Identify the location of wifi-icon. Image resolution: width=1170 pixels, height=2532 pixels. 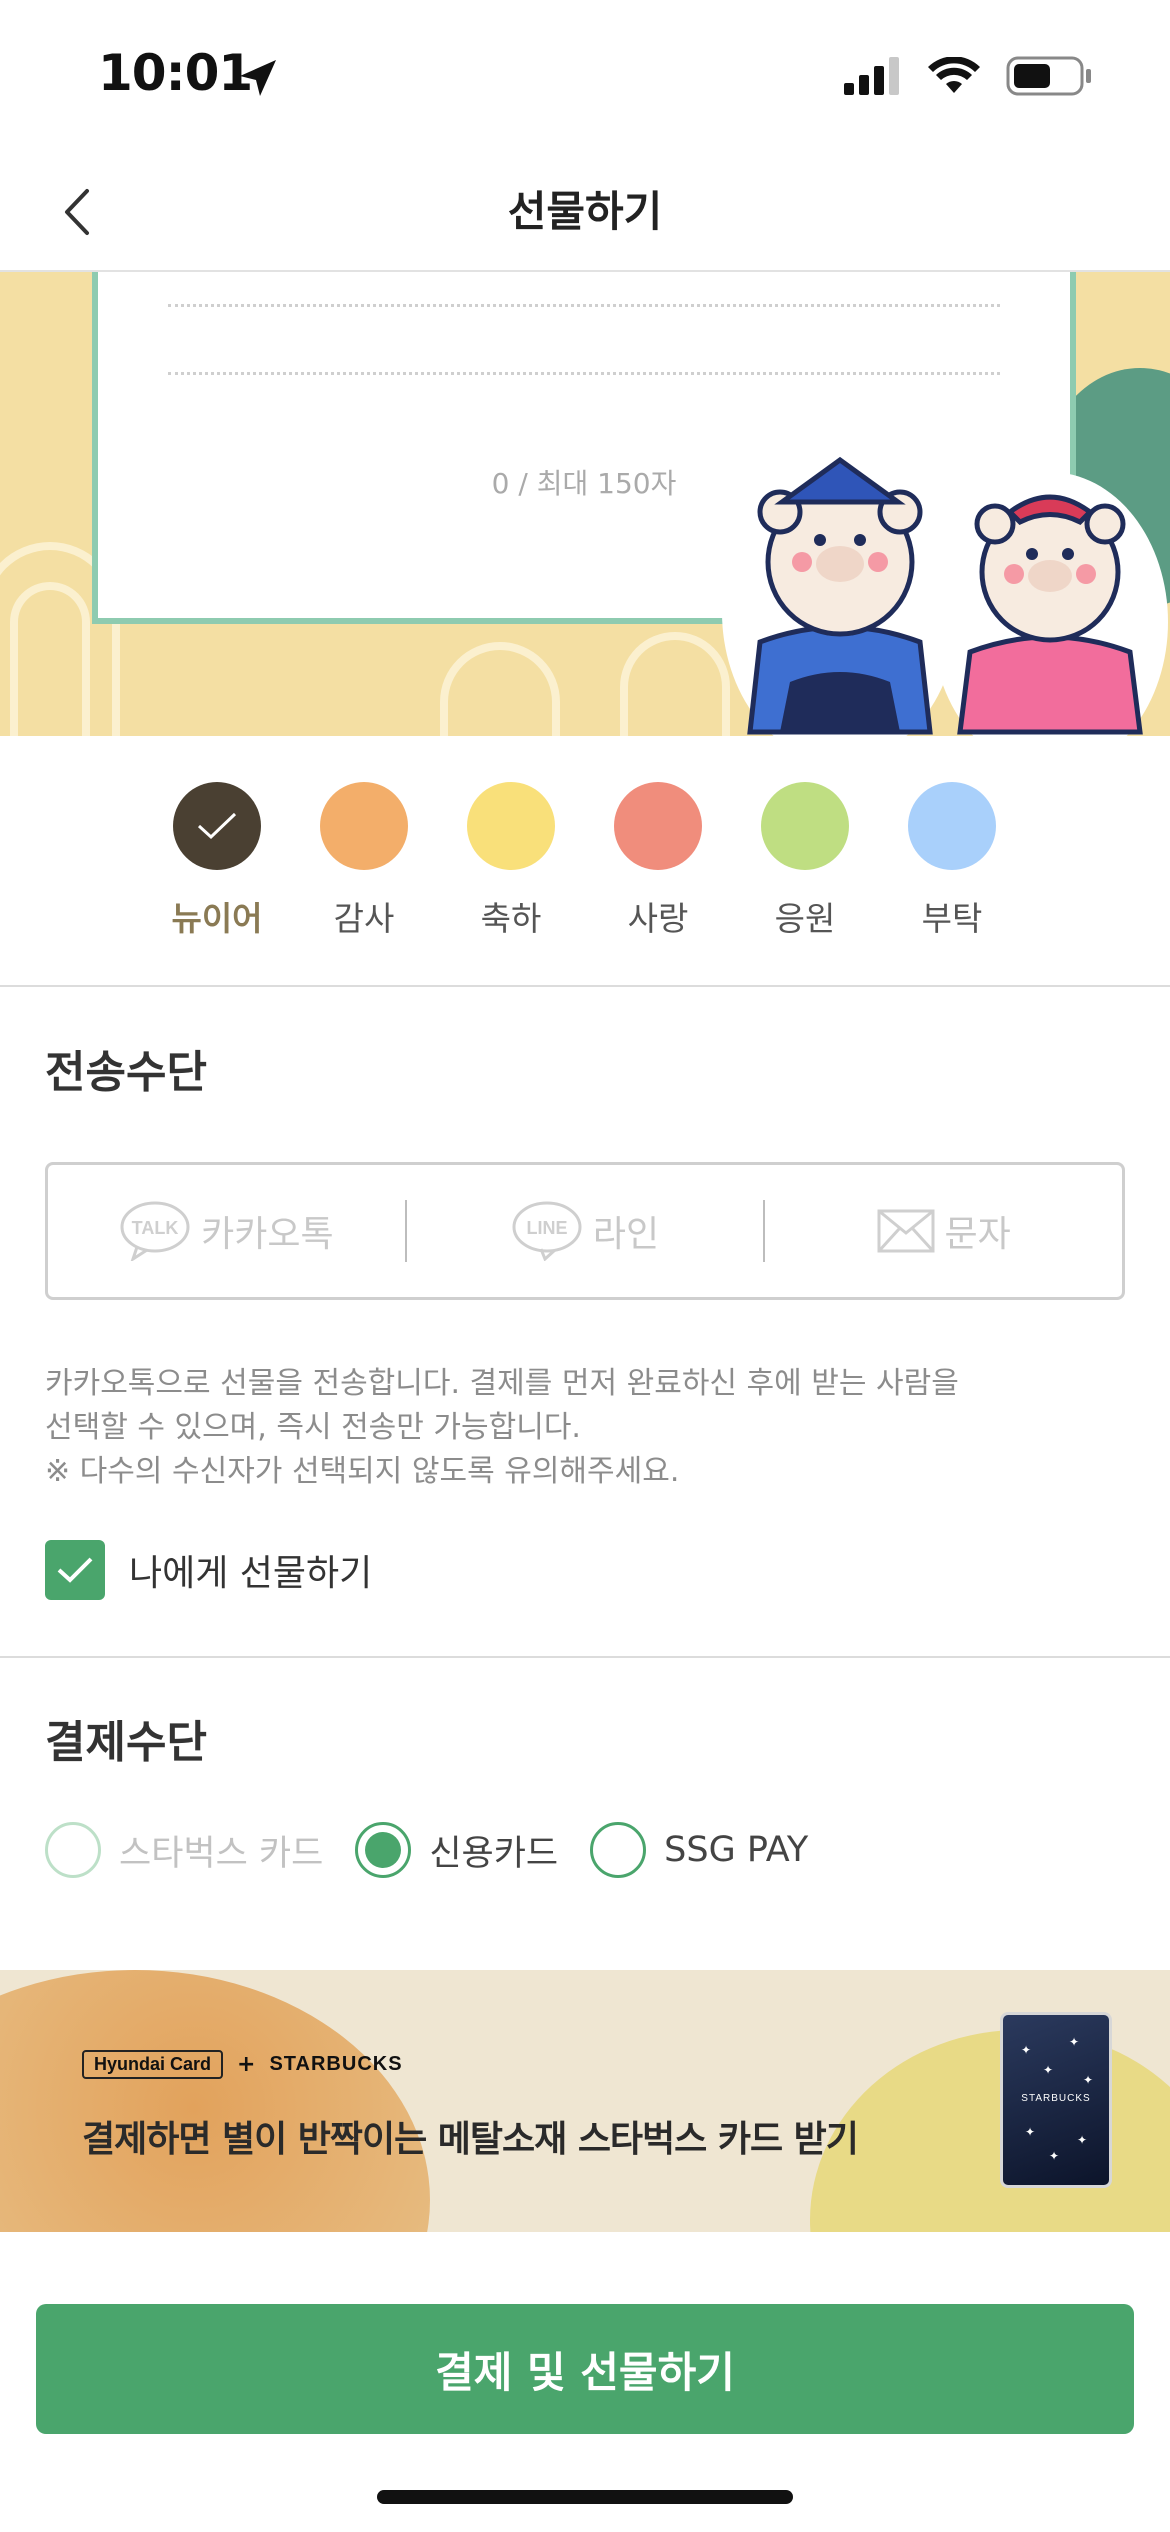
(954, 75).